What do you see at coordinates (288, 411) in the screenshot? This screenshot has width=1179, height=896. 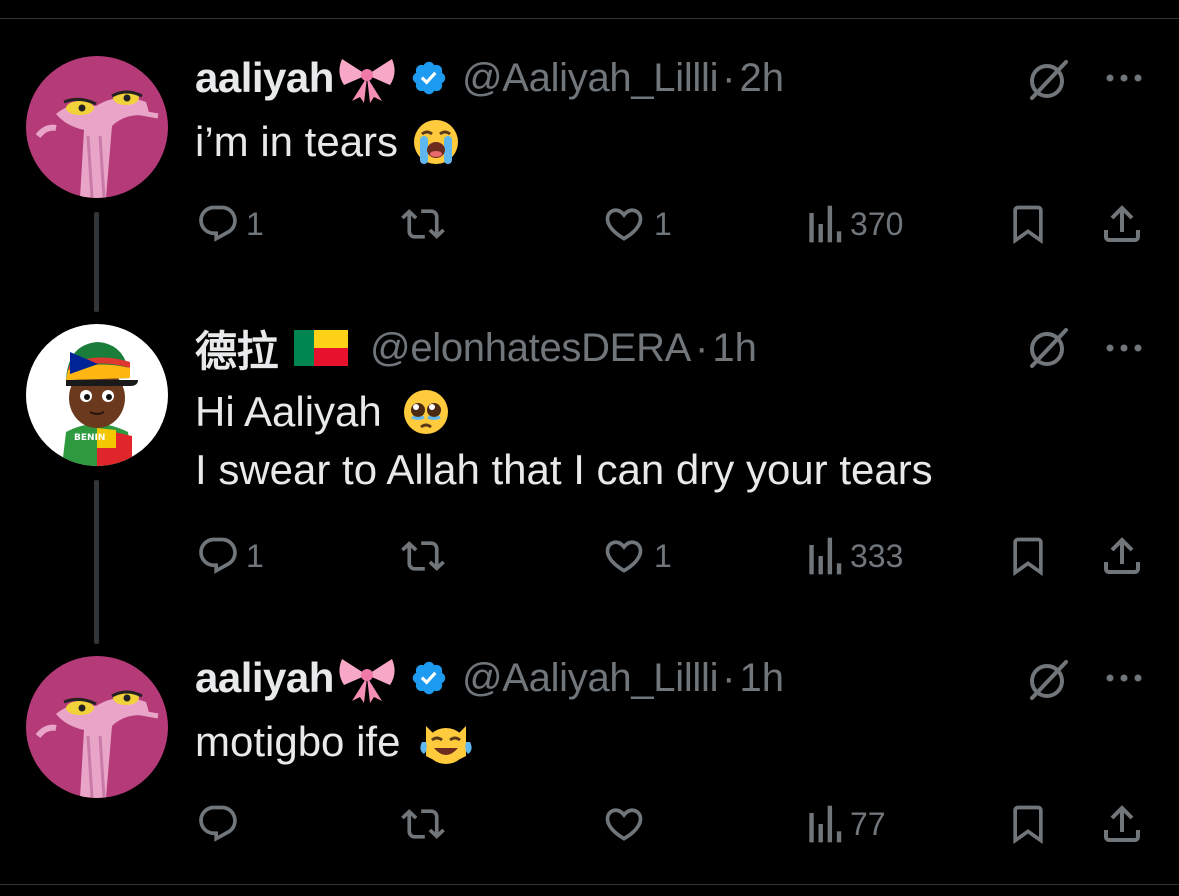 I see `tweet-text-line: Hi Aaliyah` at bounding box center [288, 411].